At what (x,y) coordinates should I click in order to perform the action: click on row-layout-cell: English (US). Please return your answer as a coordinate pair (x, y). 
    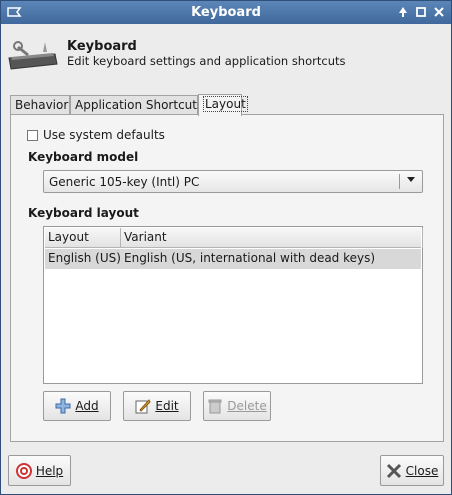
    Looking at the image, I should click on (84, 258).